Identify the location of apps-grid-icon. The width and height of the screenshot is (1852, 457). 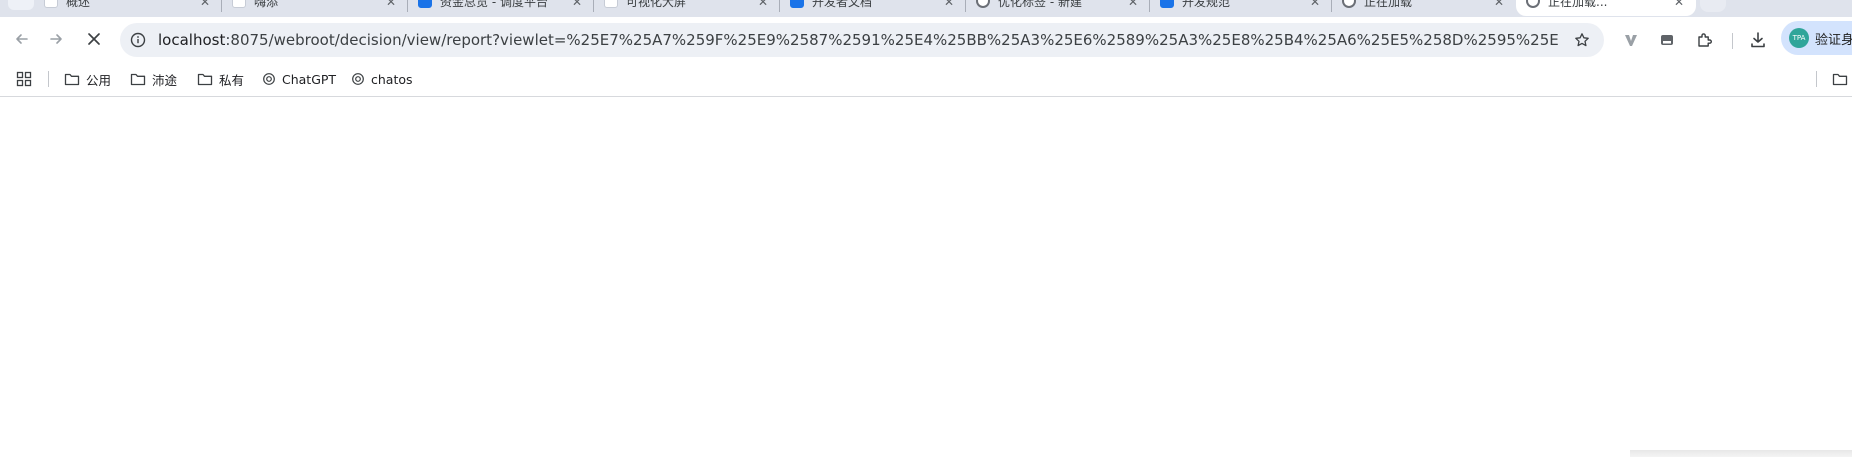
(24, 79).